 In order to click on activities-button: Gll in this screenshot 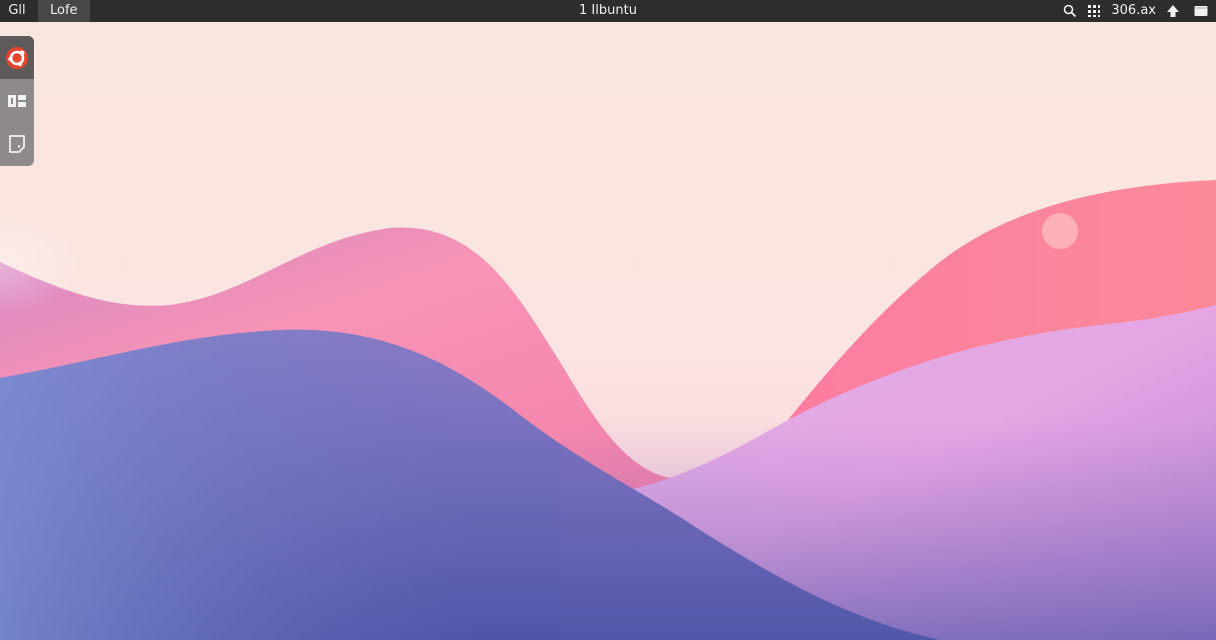, I will do `click(17, 11)`.